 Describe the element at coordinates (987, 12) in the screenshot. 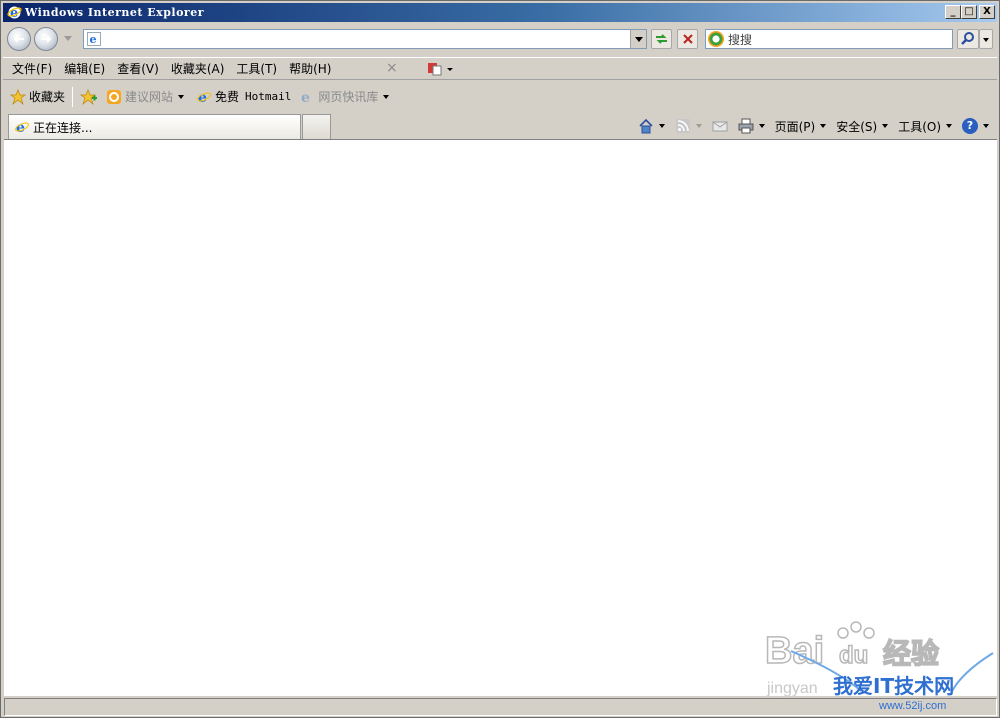

I see `close-button: X` at that location.